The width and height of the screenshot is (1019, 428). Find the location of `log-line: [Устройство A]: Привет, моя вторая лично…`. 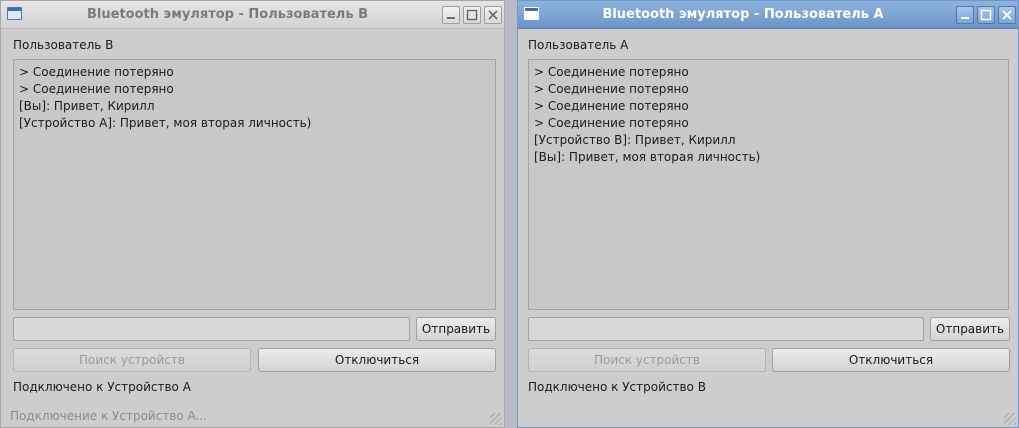

log-line: [Устройство A]: Привет, моя вторая лично… is located at coordinates (165, 123).